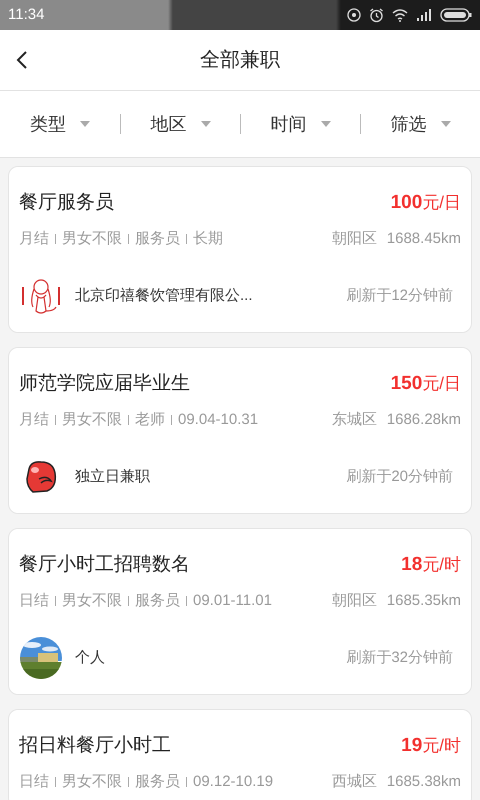 This screenshot has width=480, height=800. Describe the element at coordinates (431, 746) in the screenshot. I see `job-salary: 19元/时` at that location.